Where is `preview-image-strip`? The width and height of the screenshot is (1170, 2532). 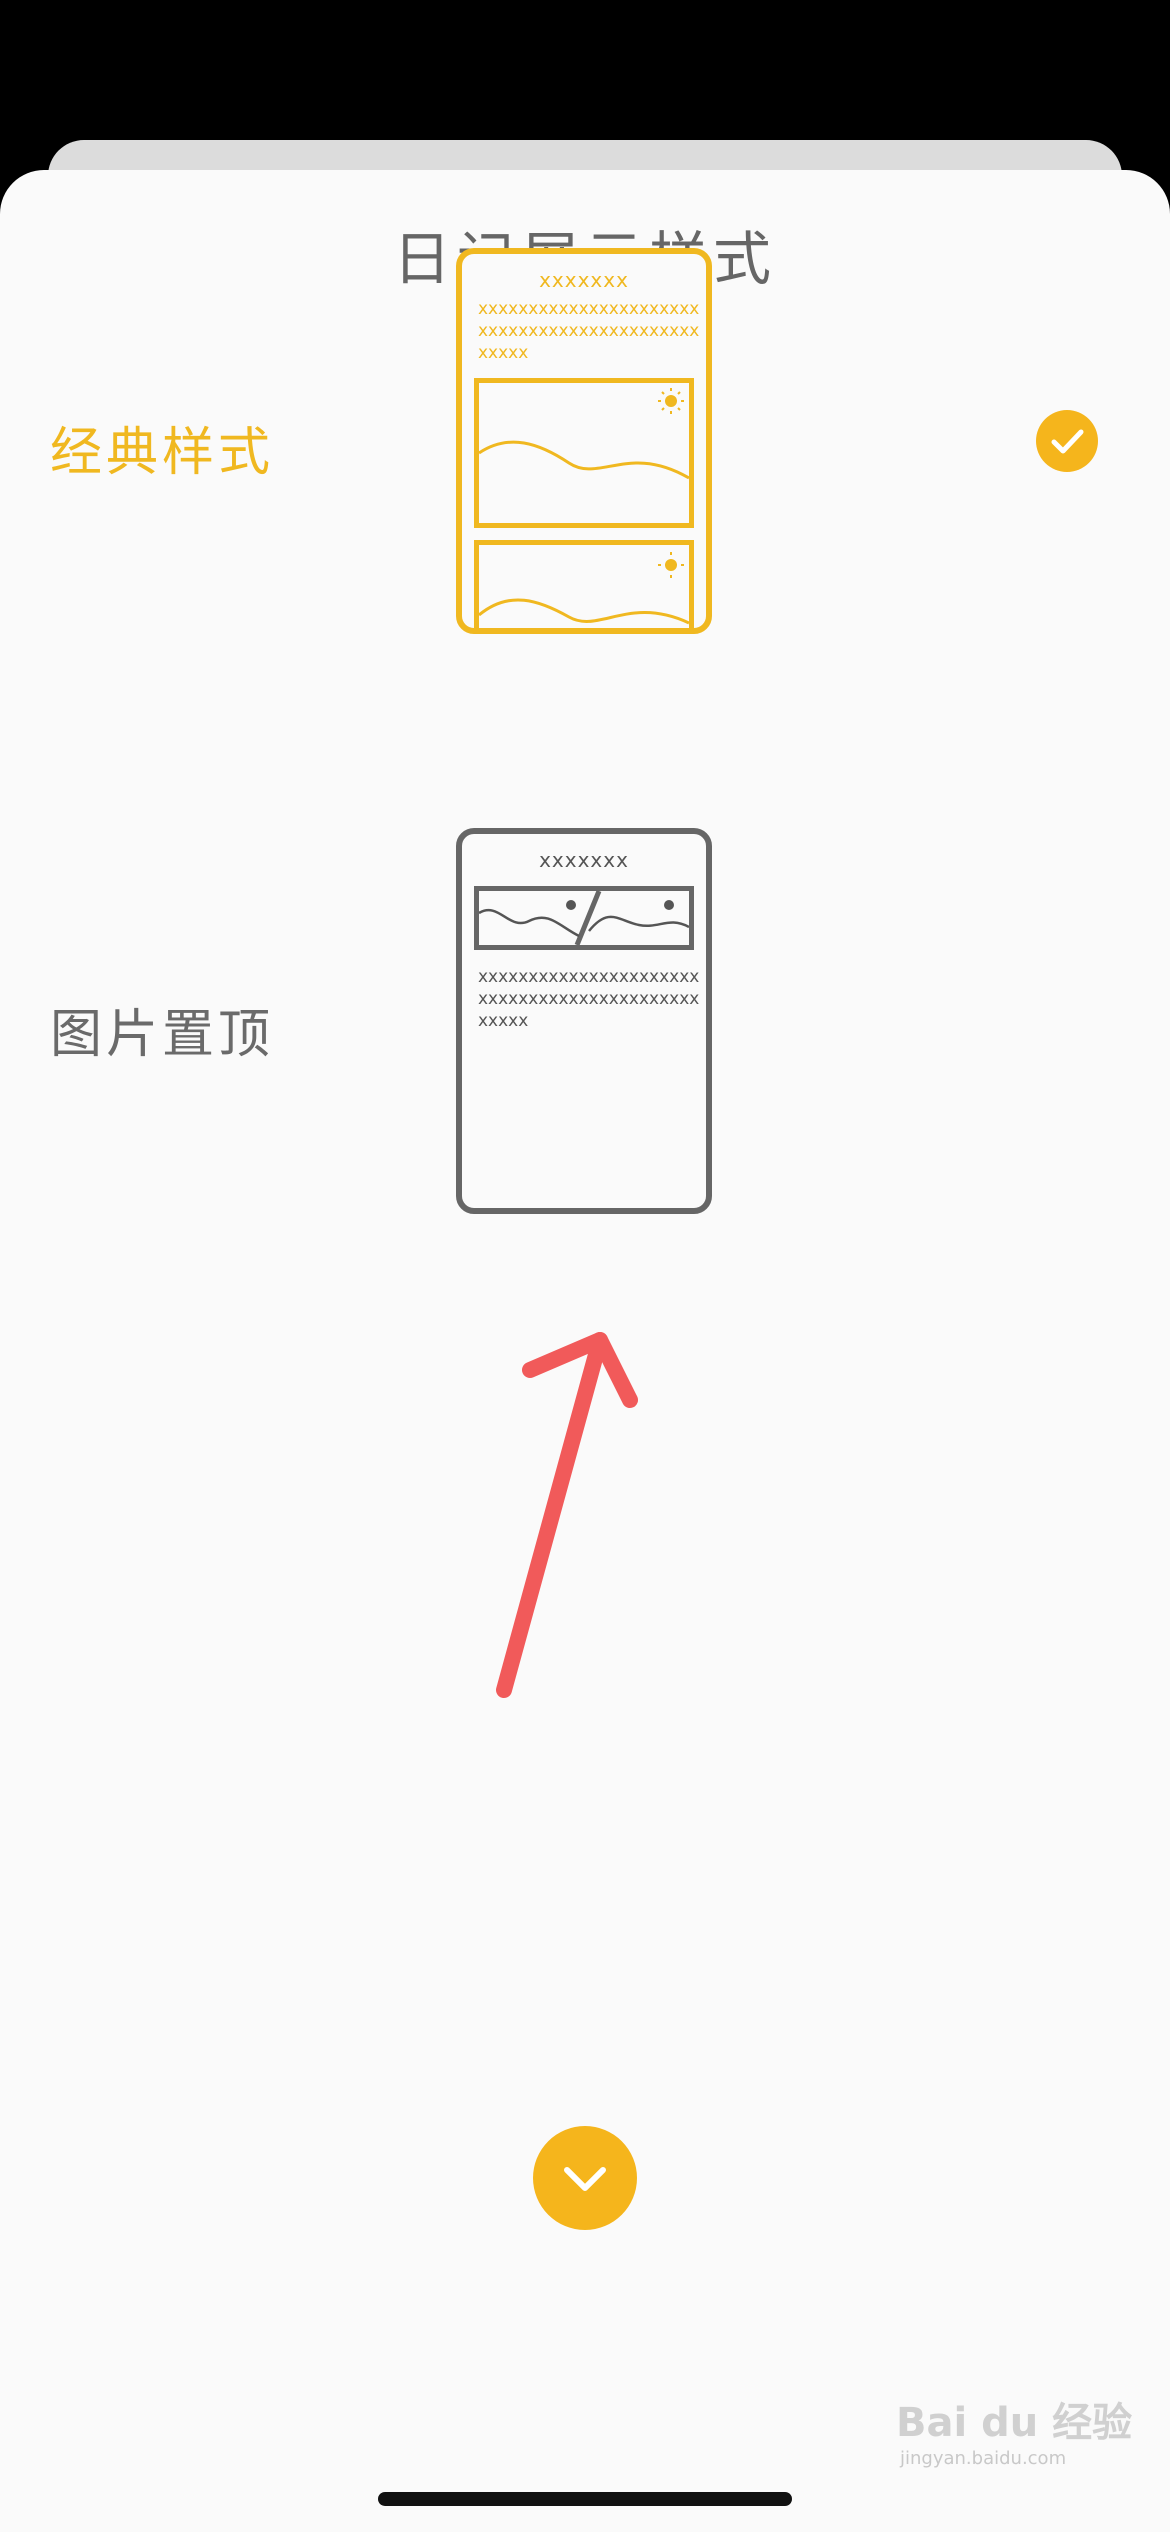 preview-image-strip is located at coordinates (584, 918).